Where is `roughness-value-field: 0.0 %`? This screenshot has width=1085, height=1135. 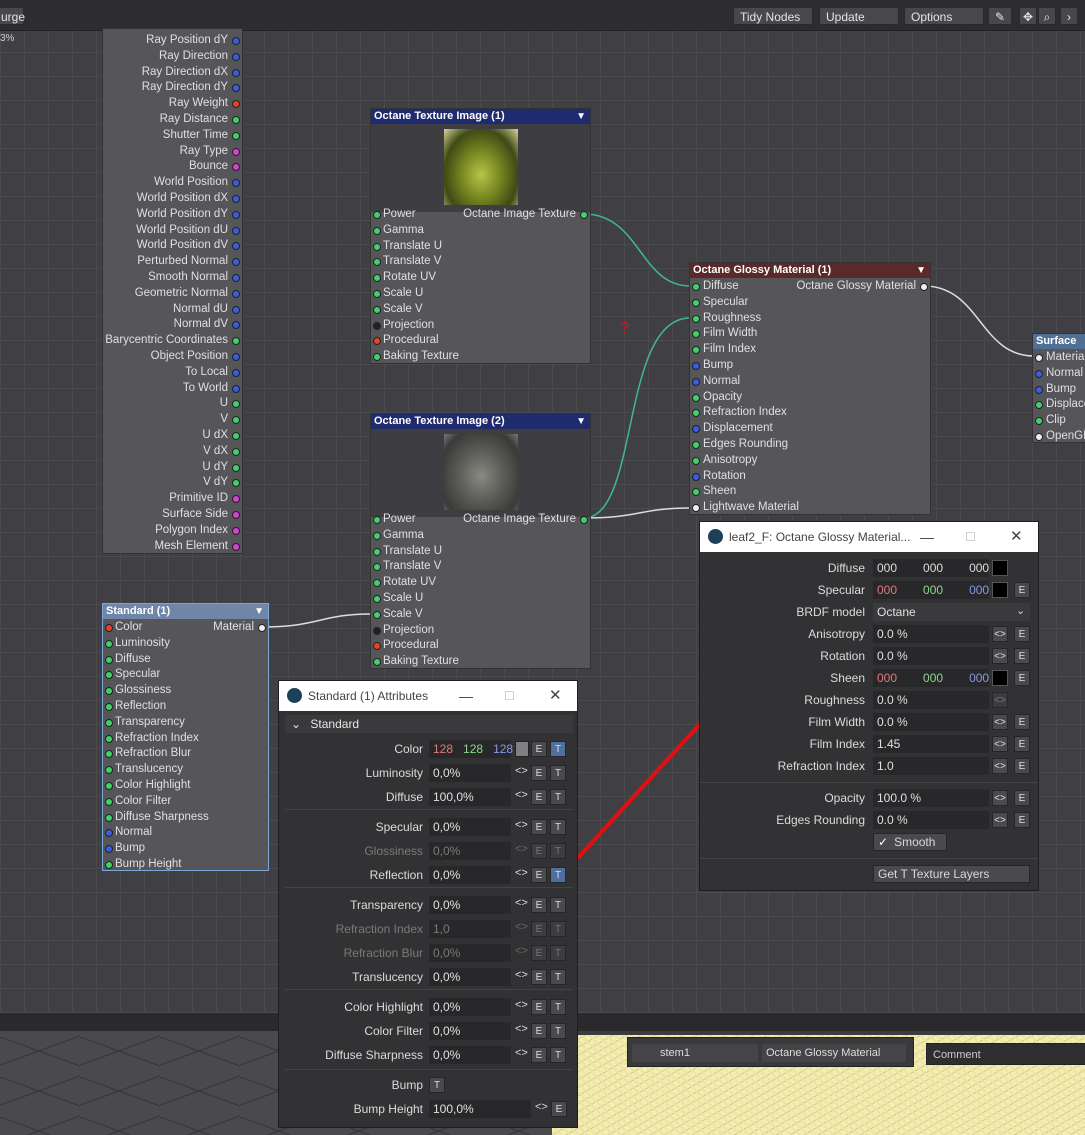 roughness-value-field: 0.0 % is located at coordinates (931, 700).